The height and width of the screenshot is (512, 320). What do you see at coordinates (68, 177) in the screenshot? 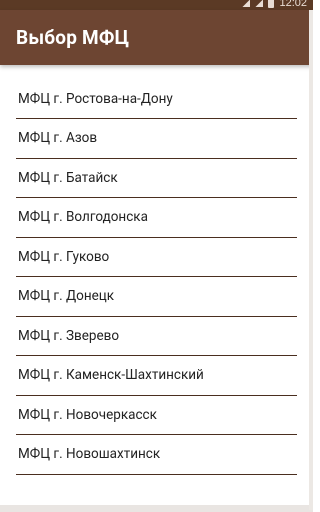
I see `list-item-label: МФЦ г. Батайск` at bounding box center [68, 177].